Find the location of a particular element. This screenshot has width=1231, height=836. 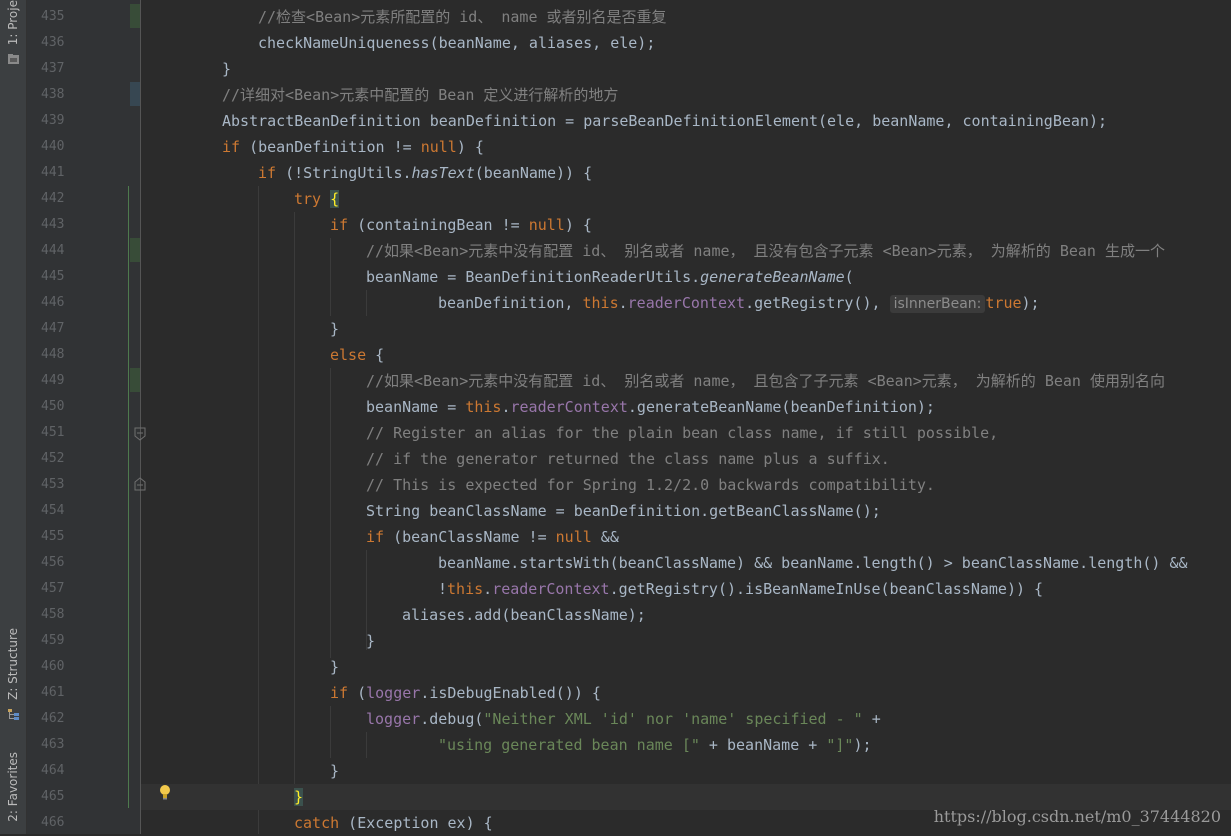

line-number: 462 is located at coordinates (53, 718).